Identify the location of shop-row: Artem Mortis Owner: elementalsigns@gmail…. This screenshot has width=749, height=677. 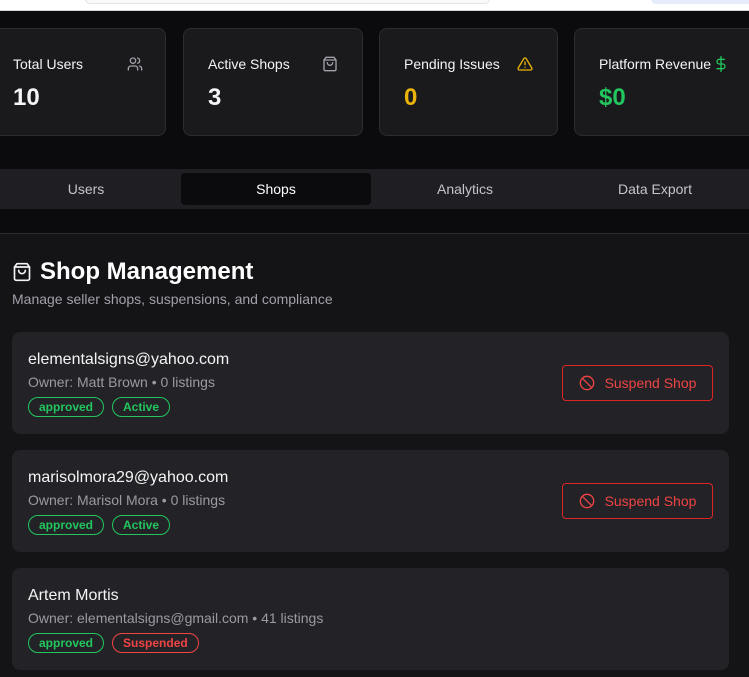
(370, 619).